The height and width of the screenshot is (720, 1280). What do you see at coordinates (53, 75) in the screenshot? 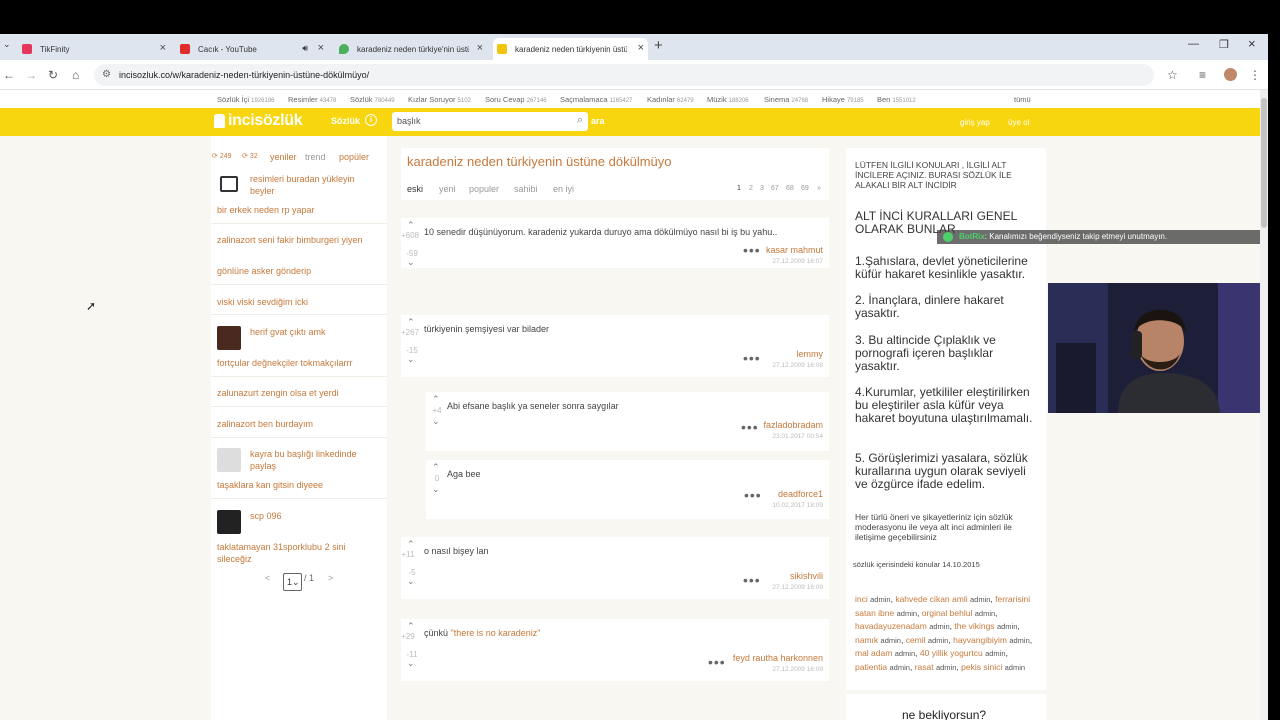
I see `reload-icon: ↻` at bounding box center [53, 75].